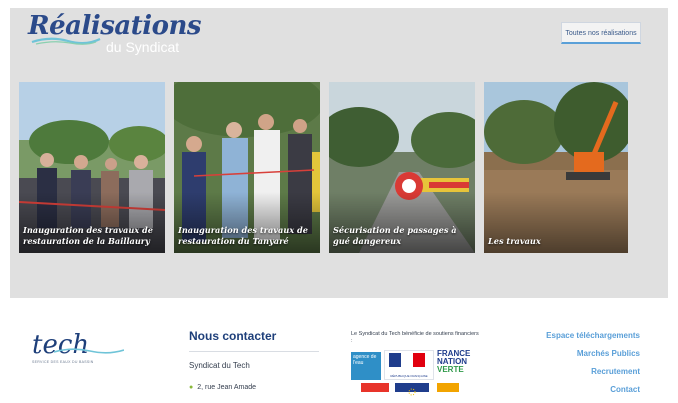 Image resolution: width=678 pixels, height=403 pixels. Describe the element at coordinates (226, 387) in the screenshot. I see `address-text: 2, rue Jean Amade` at that location.